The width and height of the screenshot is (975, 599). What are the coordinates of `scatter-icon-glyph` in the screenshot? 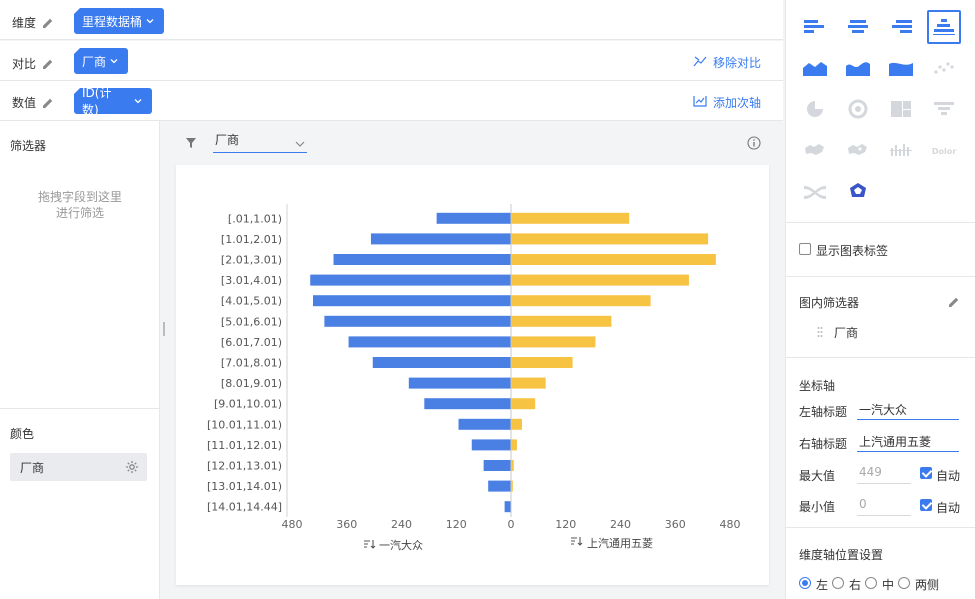 It's located at (944, 68).